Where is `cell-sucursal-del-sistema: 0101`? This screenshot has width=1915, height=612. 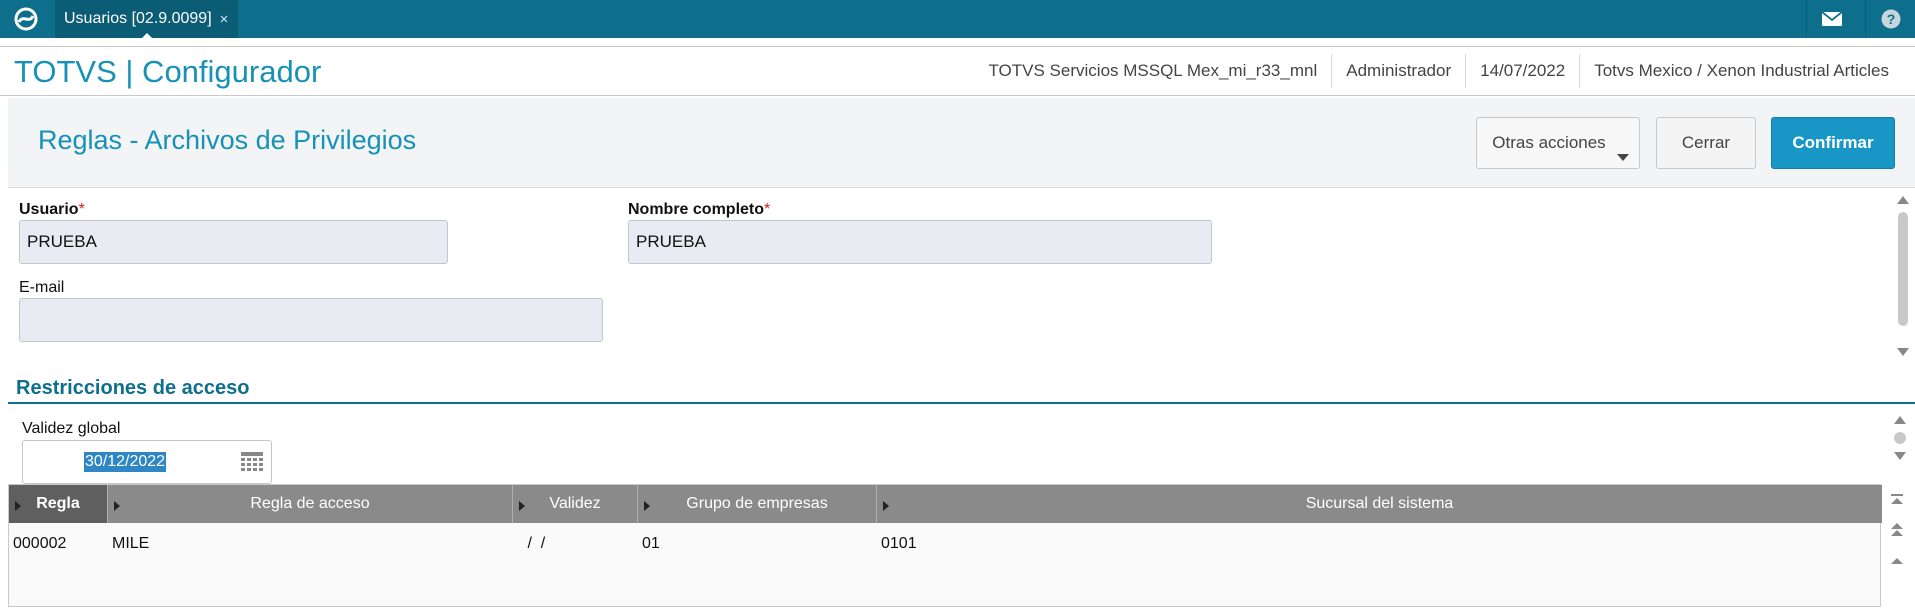
cell-sucursal-del-sistema: 0101 is located at coordinates (1379, 544).